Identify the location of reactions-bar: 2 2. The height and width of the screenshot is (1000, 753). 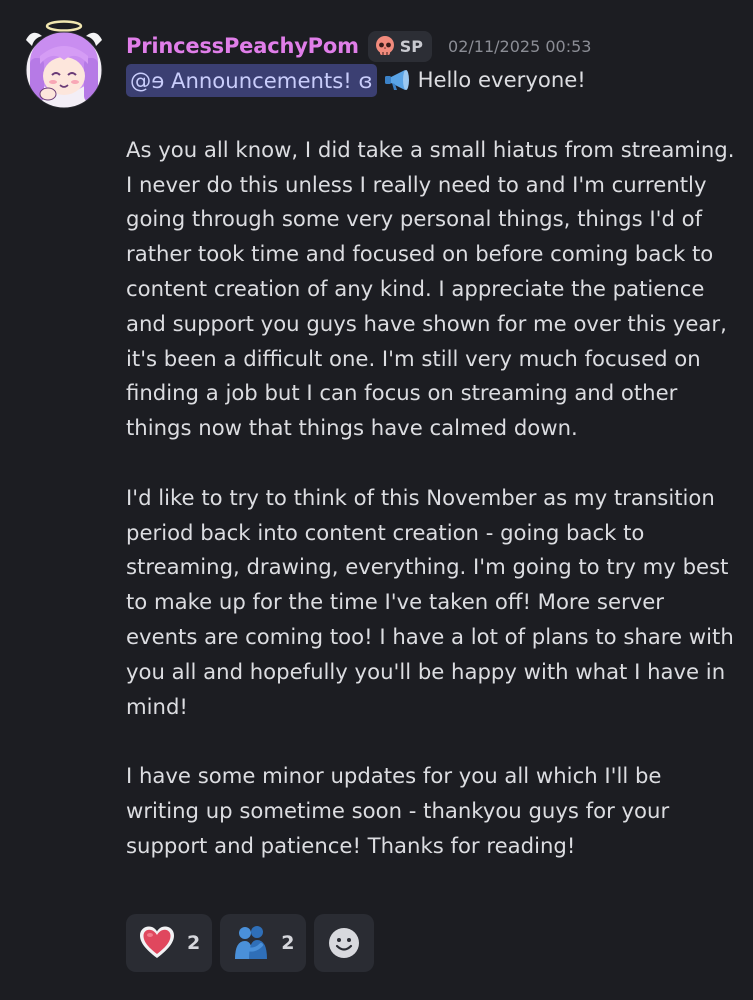
(250, 943).